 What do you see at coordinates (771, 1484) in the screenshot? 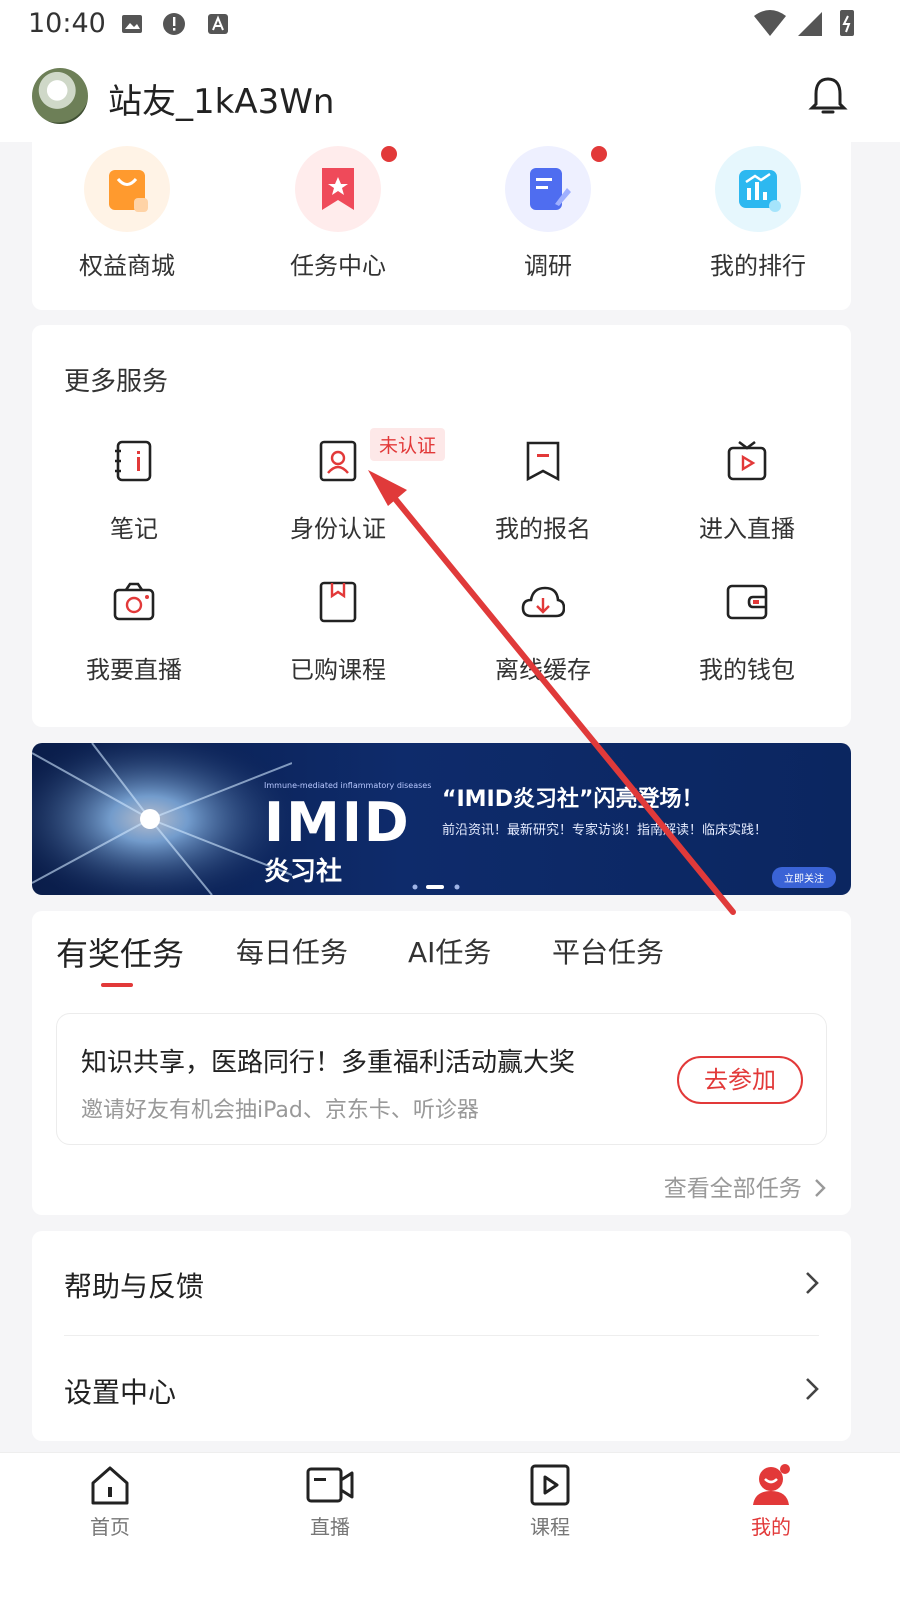
I see `profile-icon` at bounding box center [771, 1484].